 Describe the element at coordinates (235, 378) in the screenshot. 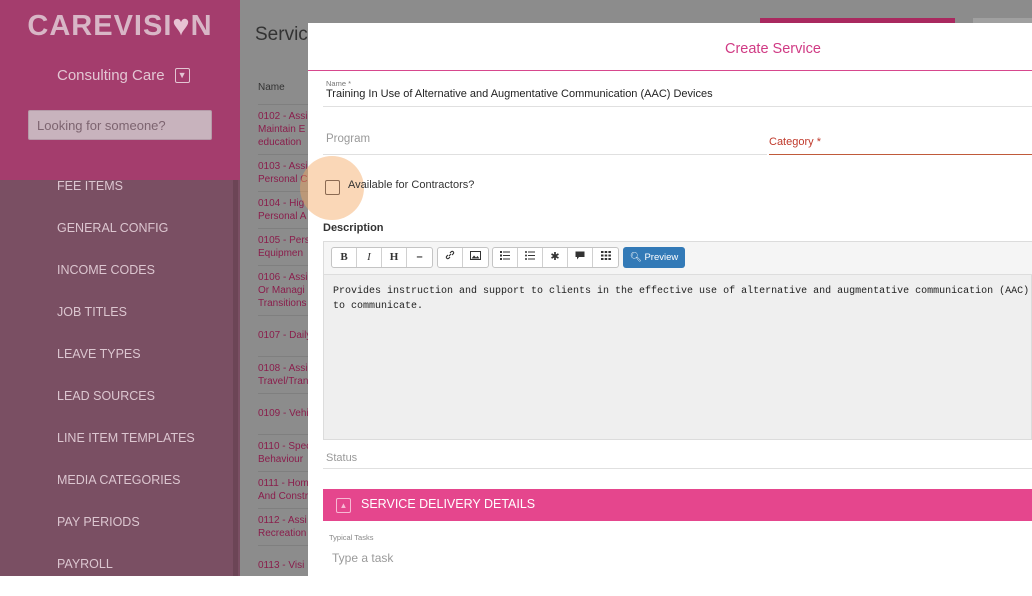

I see `sidebar-scrollbar` at that location.